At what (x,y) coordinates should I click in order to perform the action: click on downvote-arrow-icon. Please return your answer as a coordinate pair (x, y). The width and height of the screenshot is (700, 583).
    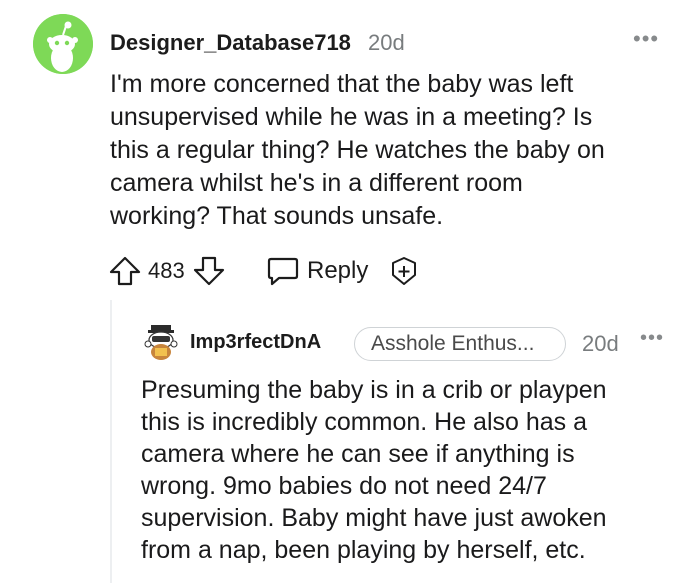
    Looking at the image, I should click on (209, 271).